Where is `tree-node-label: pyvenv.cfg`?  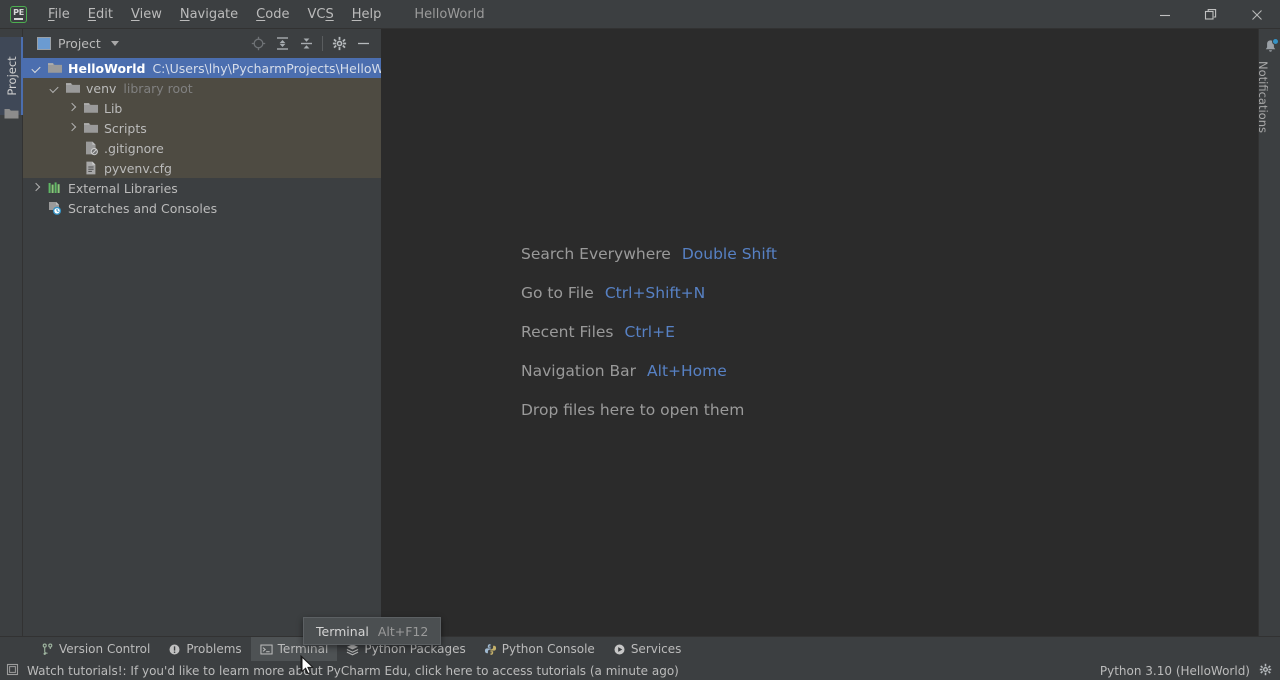 tree-node-label: pyvenv.cfg is located at coordinates (138, 168).